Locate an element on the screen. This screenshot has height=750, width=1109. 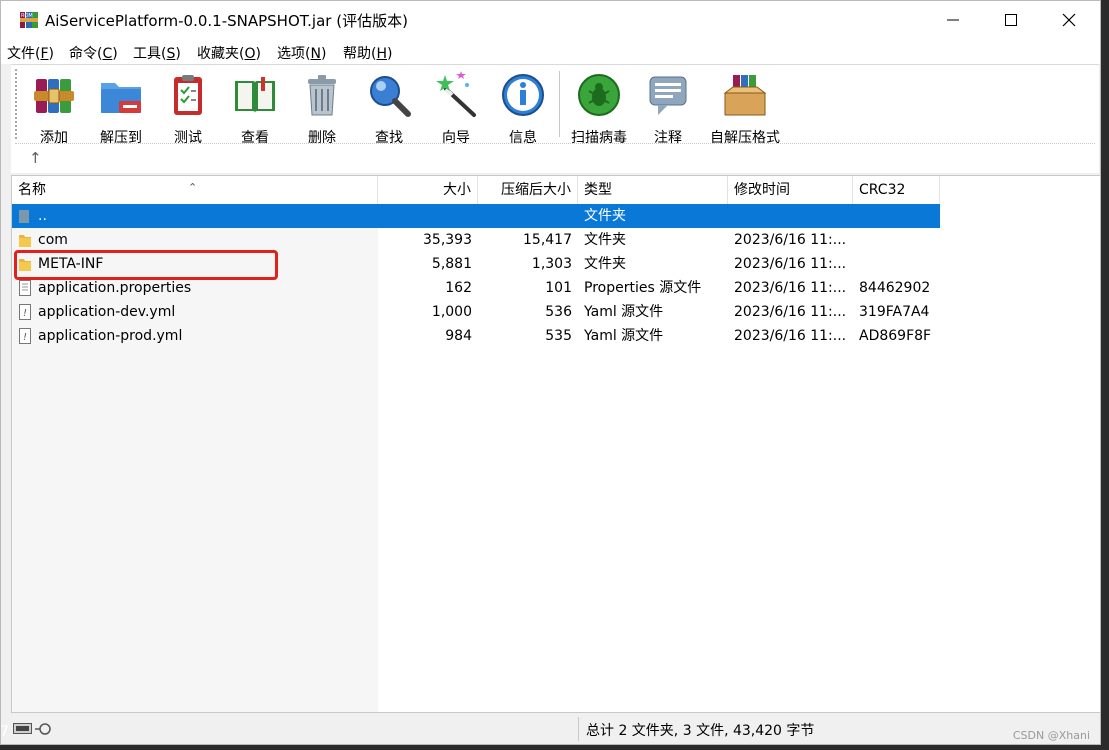
self-extract-box-icon is located at coordinates (745, 95).